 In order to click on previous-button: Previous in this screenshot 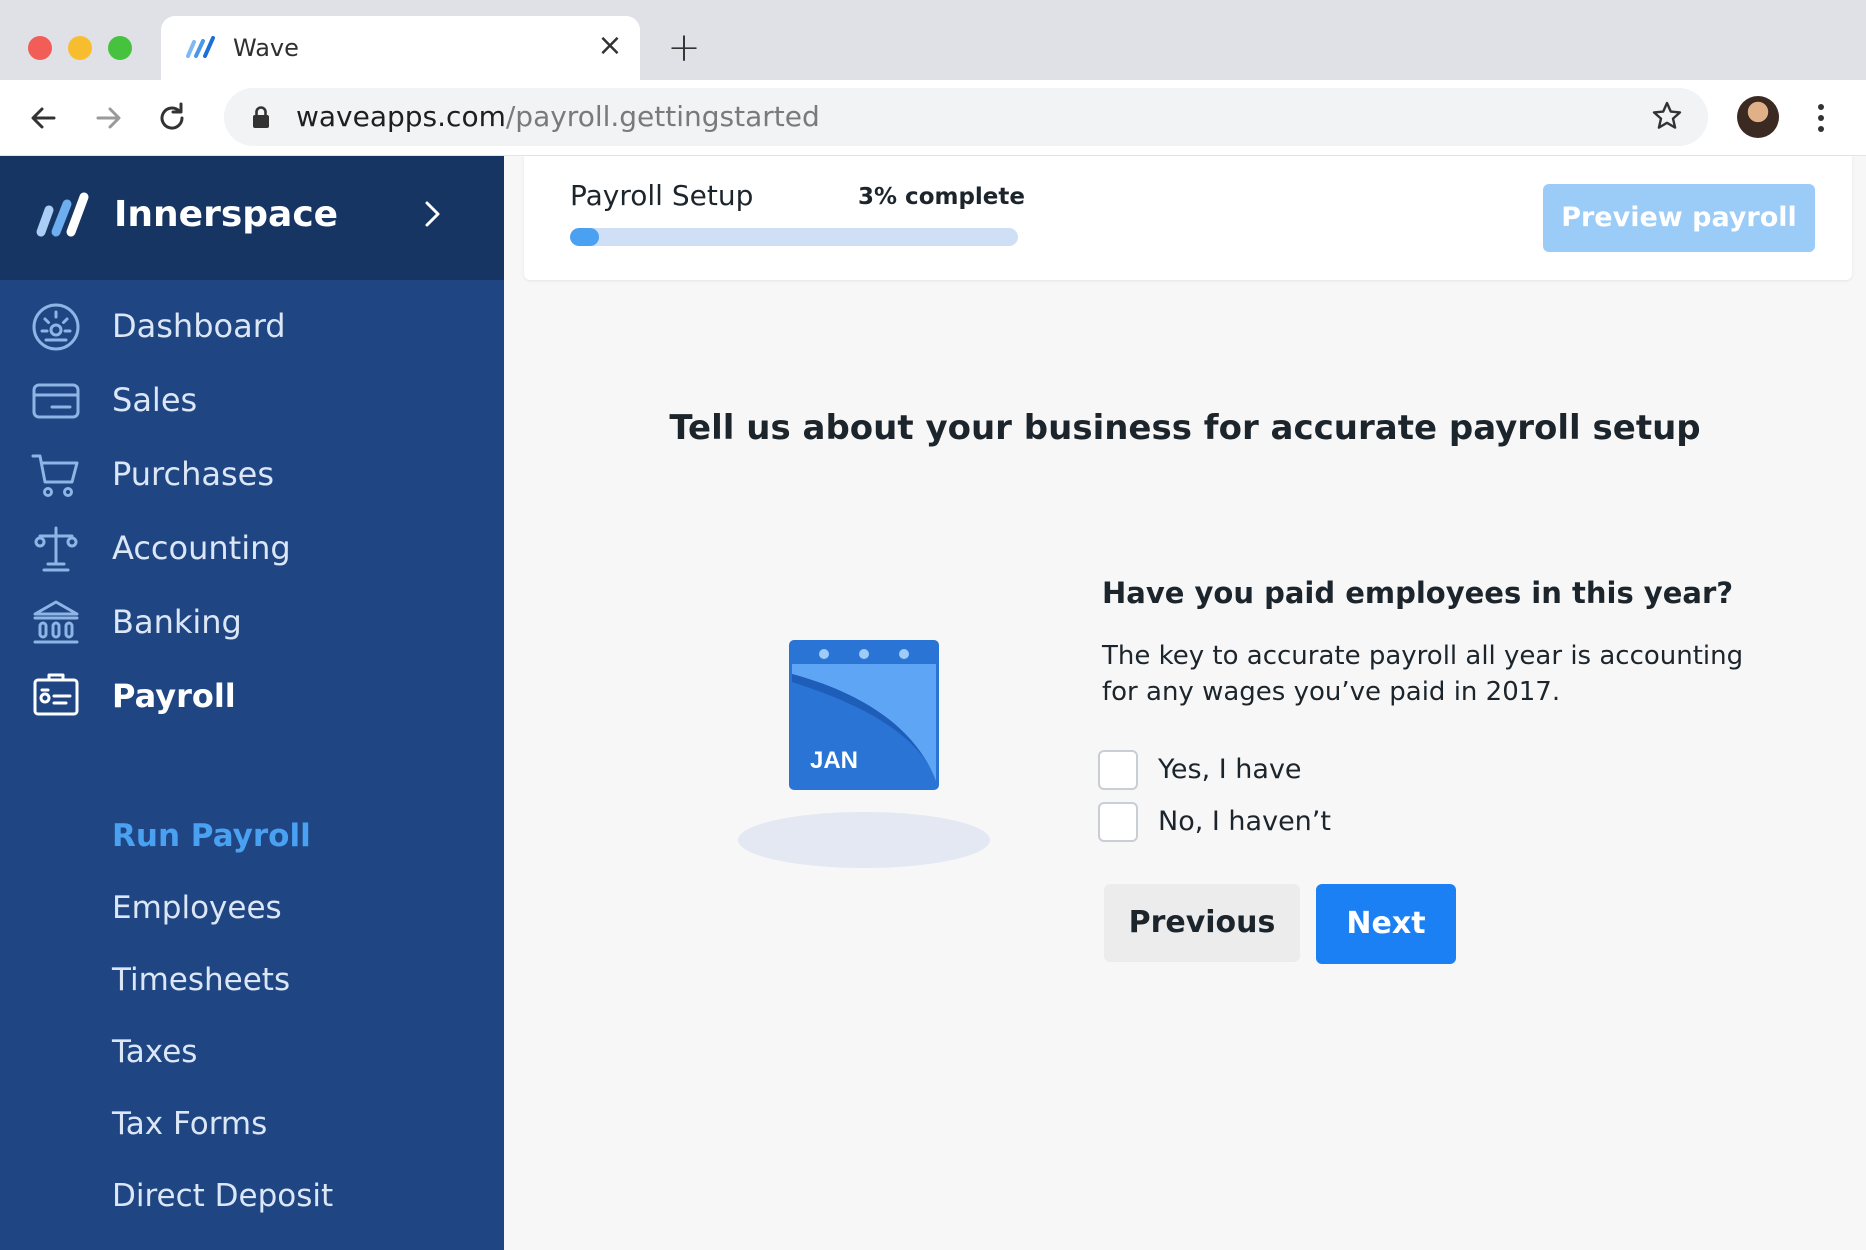, I will do `click(1202, 923)`.